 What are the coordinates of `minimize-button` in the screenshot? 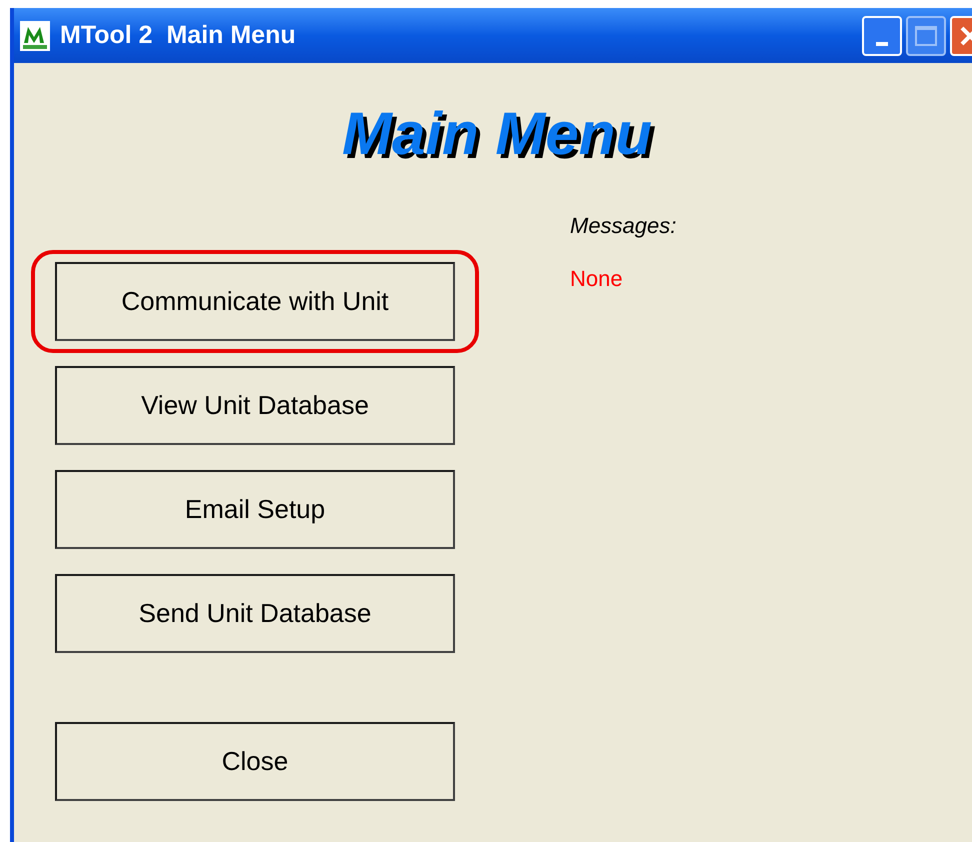 It's located at (882, 36).